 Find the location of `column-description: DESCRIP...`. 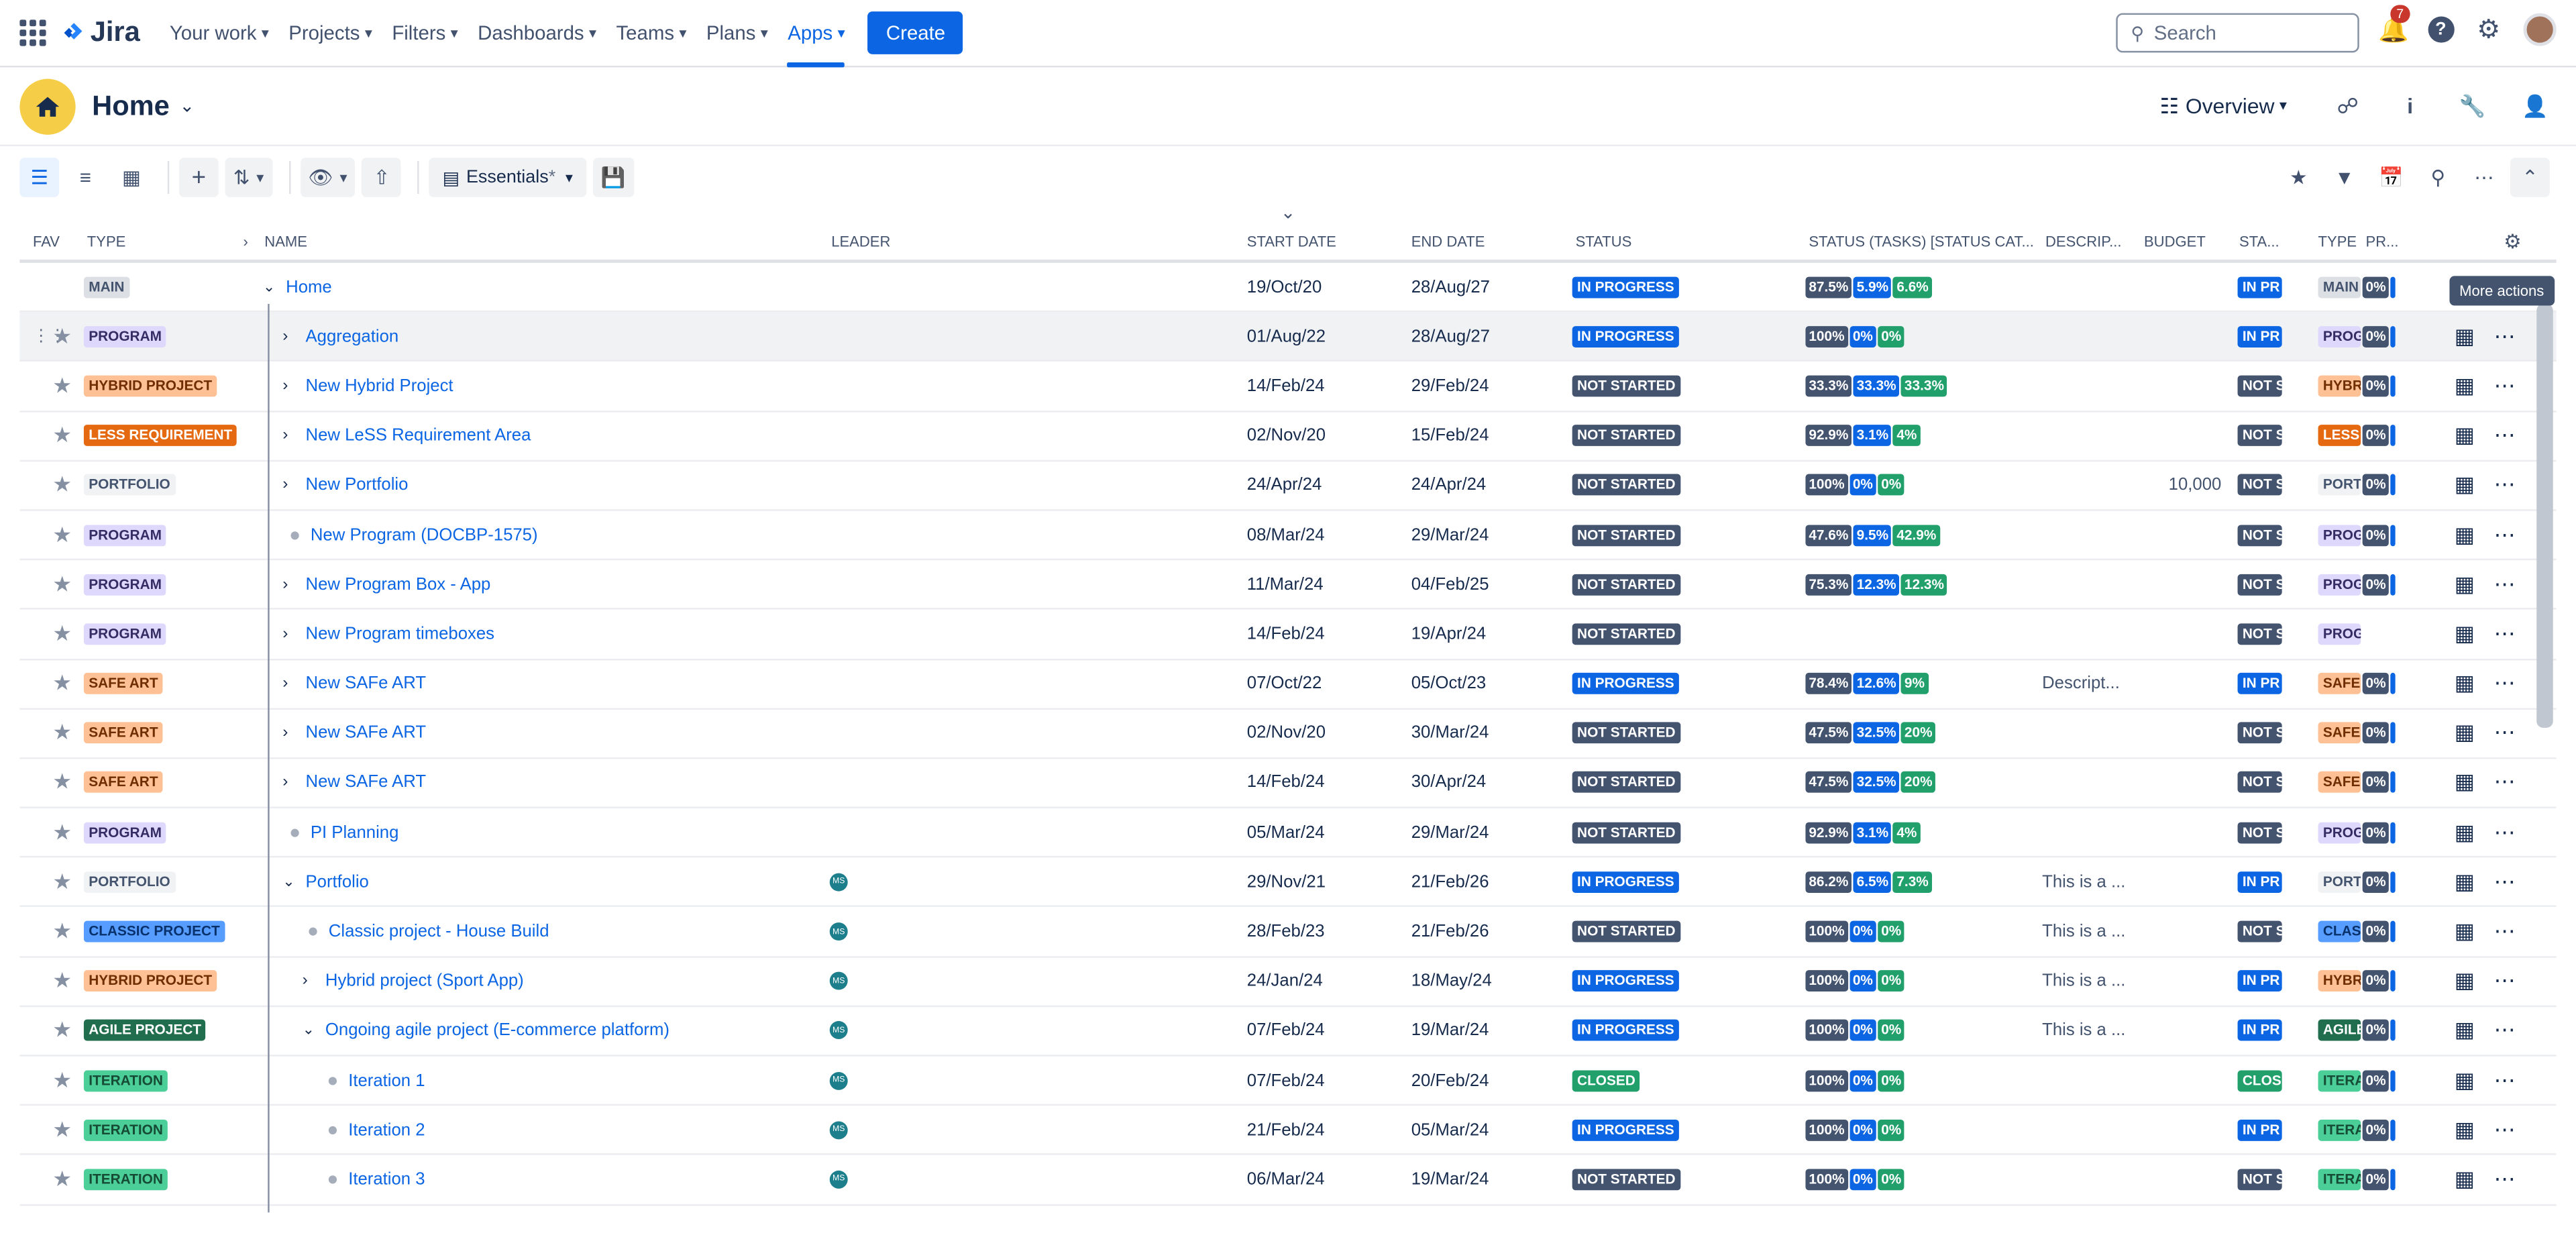

column-description: DESCRIP... is located at coordinates (2083, 241).